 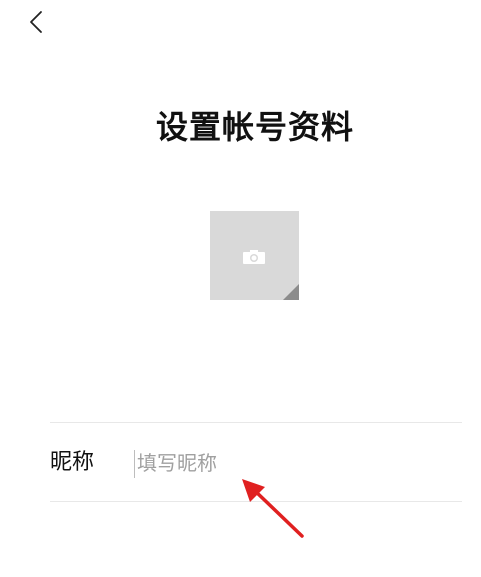 What do you see at coordinates (256, 422) in the screenshot?
I see `divider-top` at bounding box center [256, 422].